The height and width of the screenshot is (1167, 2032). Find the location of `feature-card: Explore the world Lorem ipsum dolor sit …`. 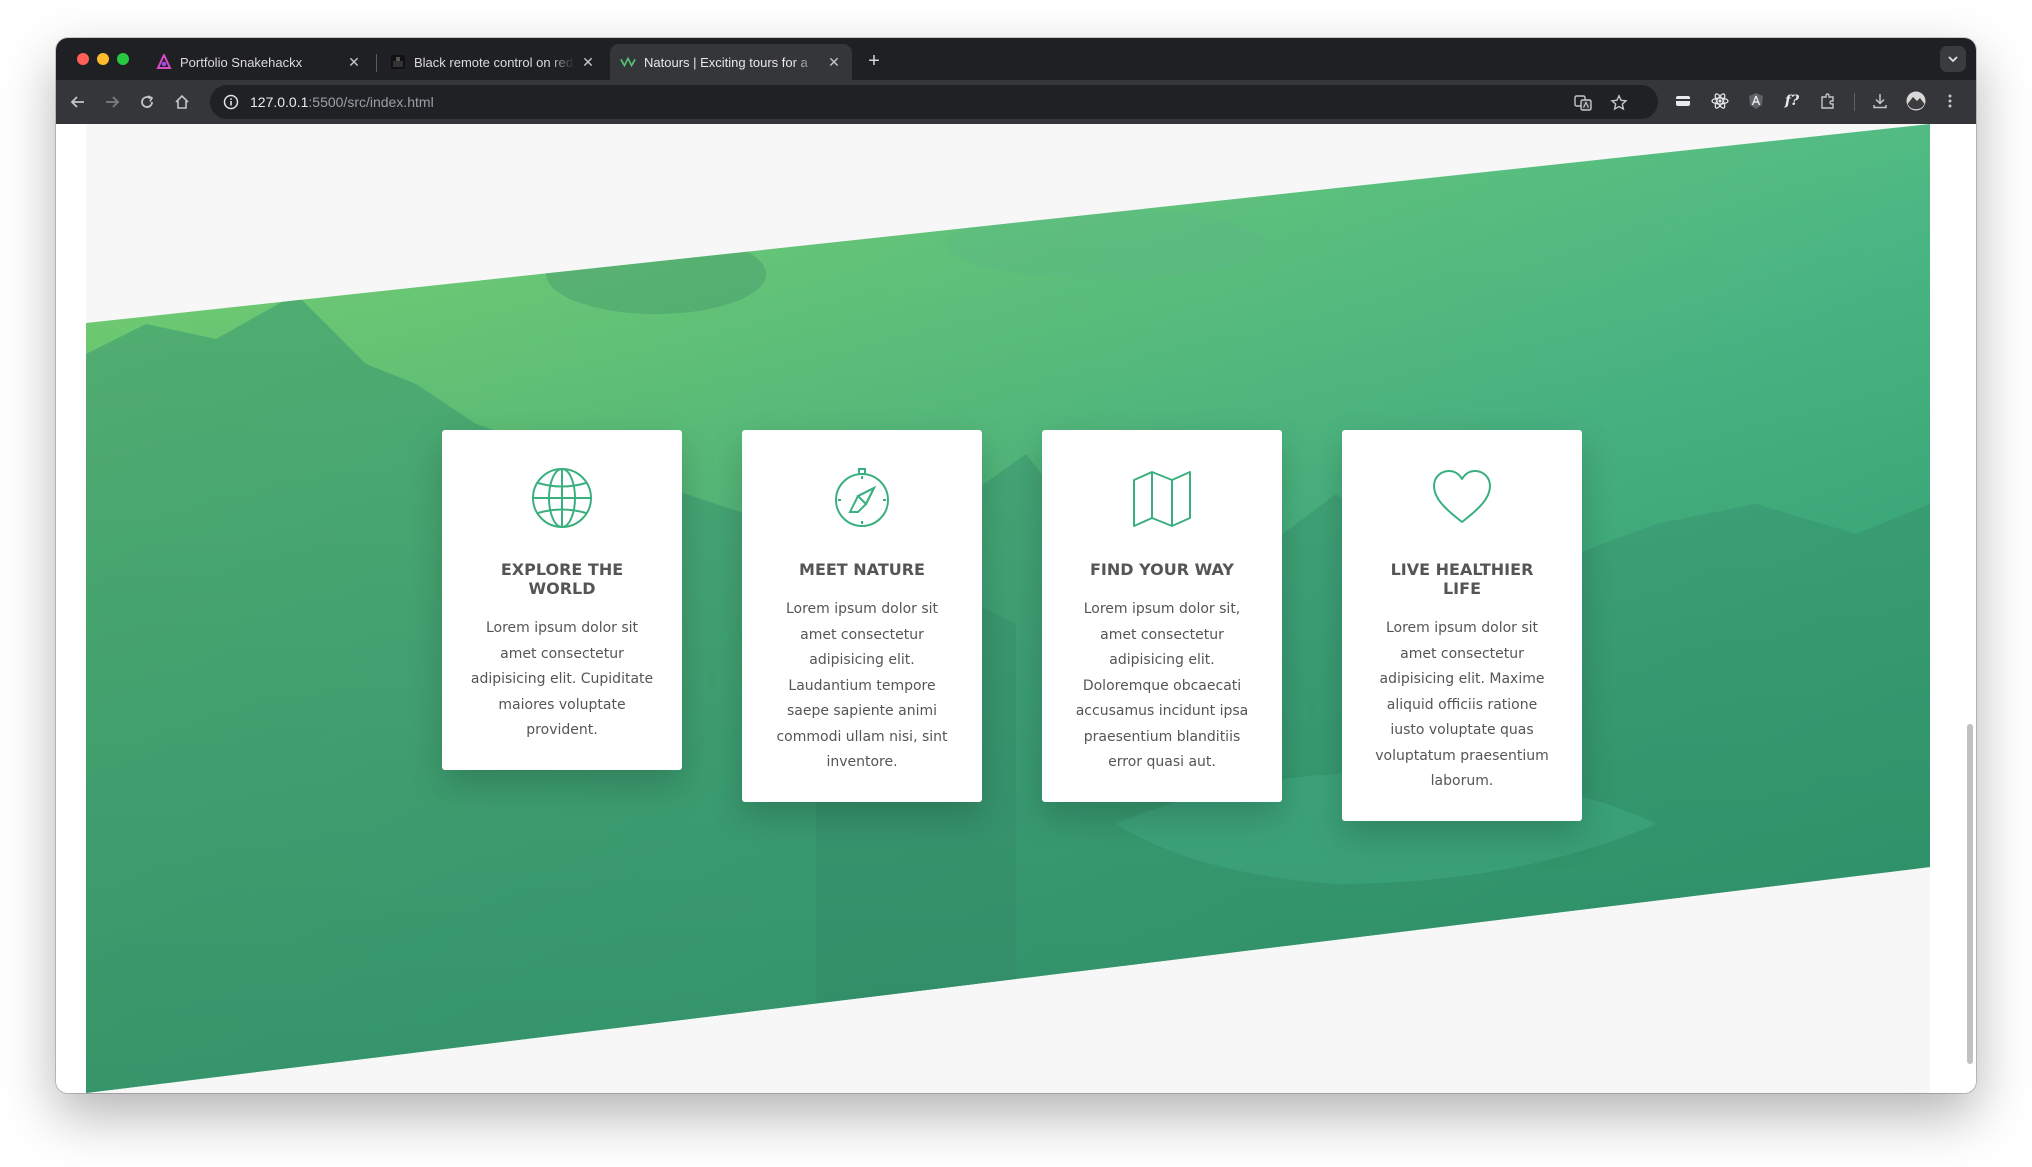

feature-card: Explore the world Lorem ipsum dolor sit … is located at coordinates (562, 600).